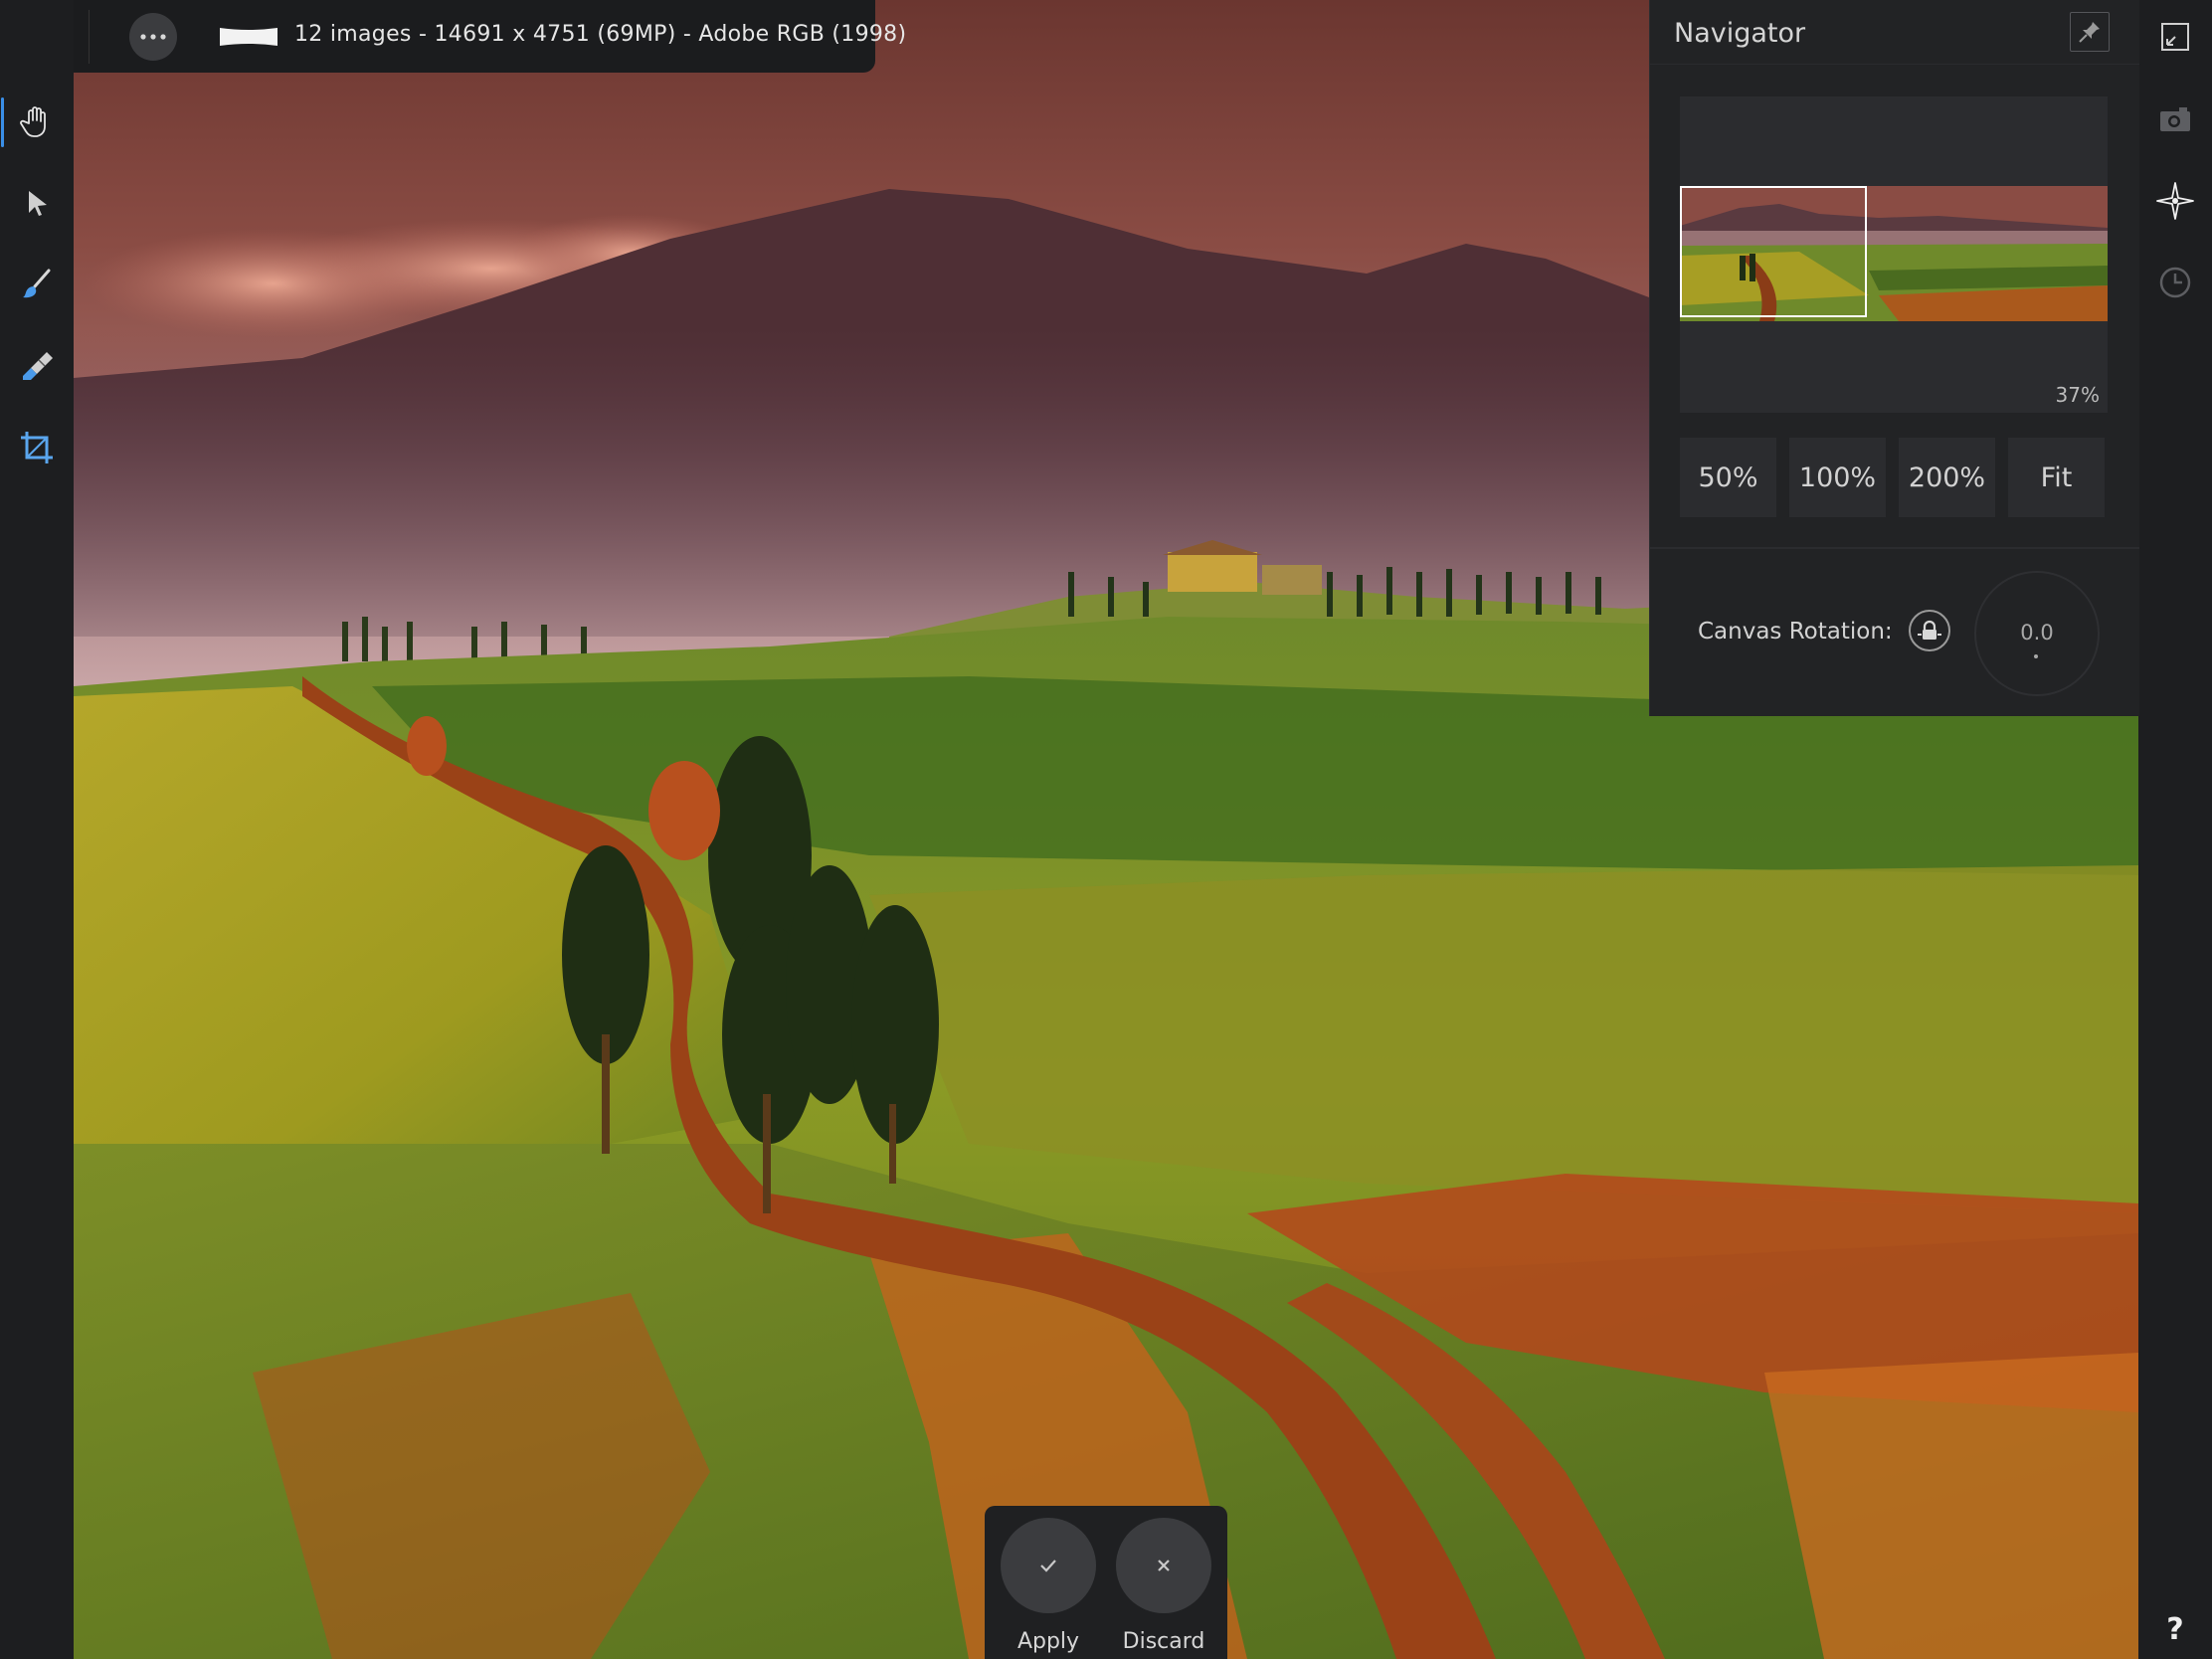 This screenshot has width=2212, height=1659. I want to click on more-options-button, so click(153, 37).